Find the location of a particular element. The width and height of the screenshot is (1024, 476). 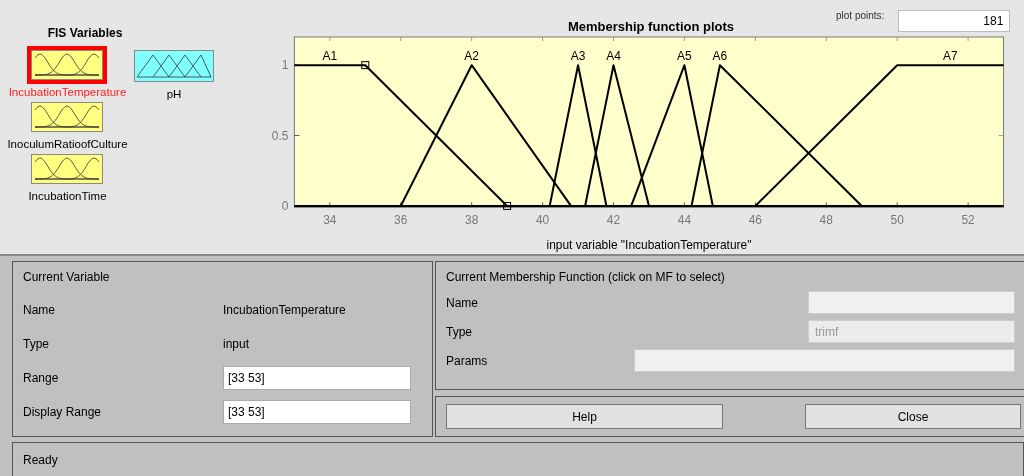

variable-label: InoculumRatioofCulture is located at coordinates (67, 144).